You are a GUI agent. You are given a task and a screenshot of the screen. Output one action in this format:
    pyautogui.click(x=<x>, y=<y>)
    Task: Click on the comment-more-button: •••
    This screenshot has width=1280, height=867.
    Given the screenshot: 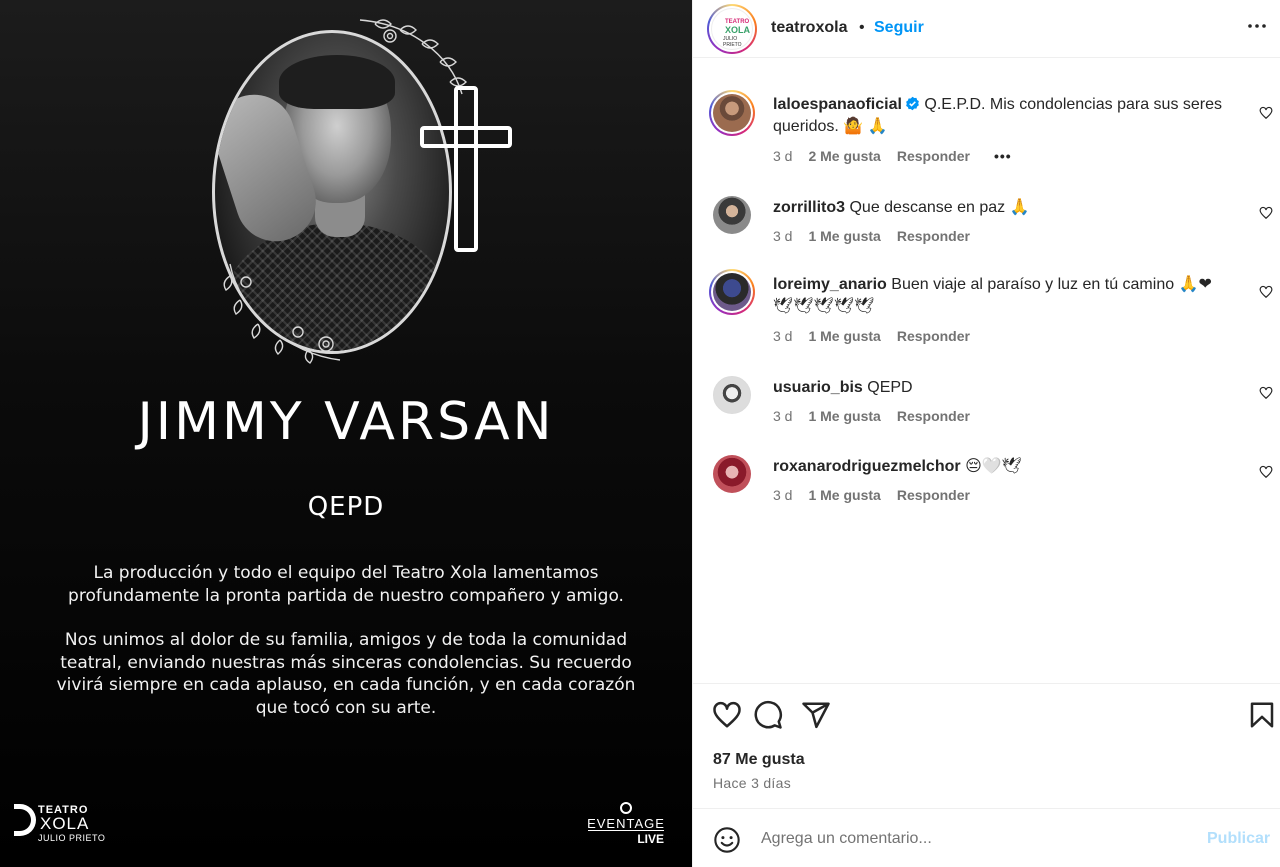 What is the action you would take?
    pyautogui.click(x=1003, y=156)
    